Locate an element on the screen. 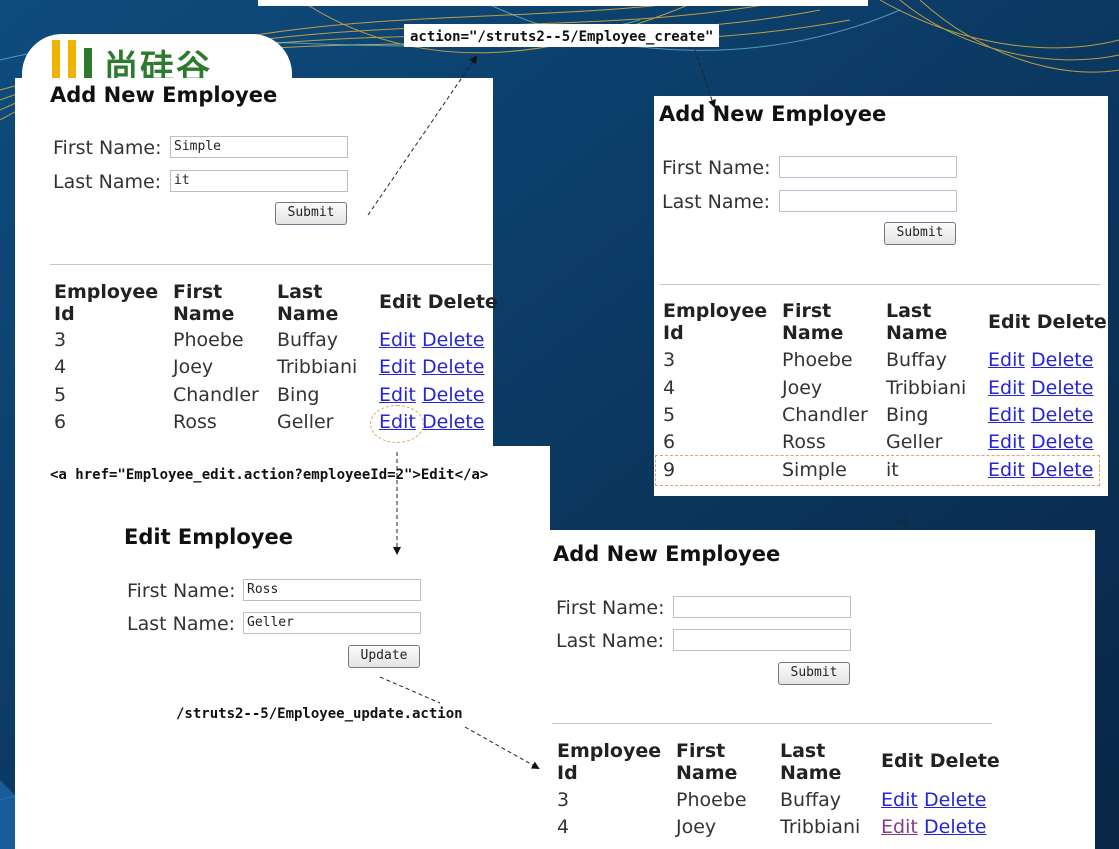 This screenshot has width=1119, height=849. new-row-highlight is located at coordinates (877, 470).